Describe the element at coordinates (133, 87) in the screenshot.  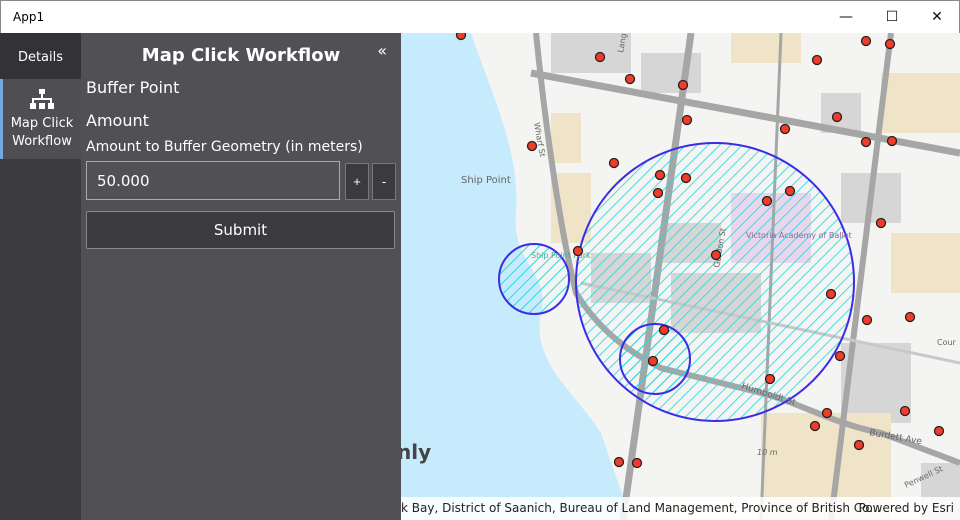
I see `section-heading: Buffer Point` at that location.